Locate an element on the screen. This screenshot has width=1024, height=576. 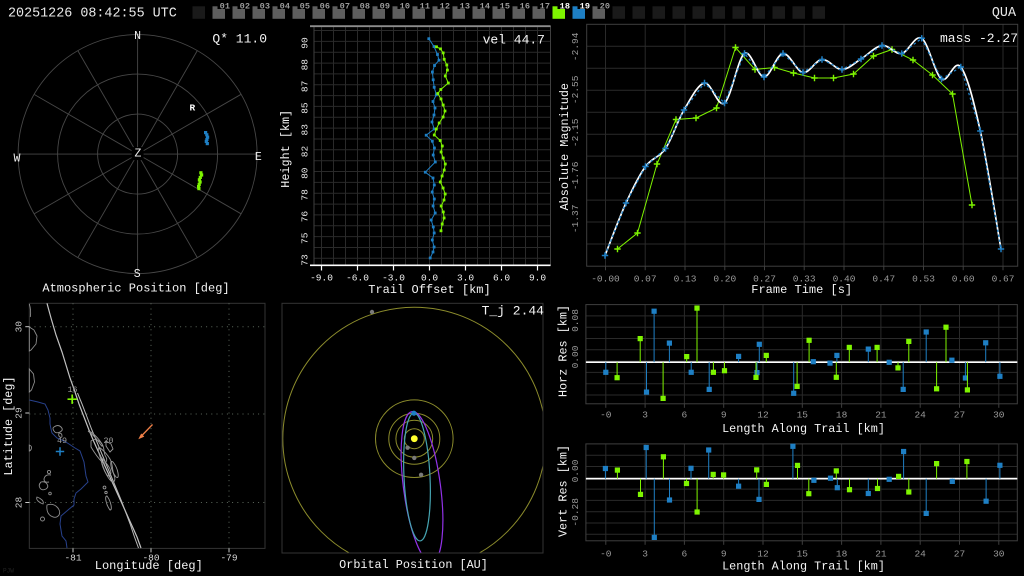
svg-text: 49 is located at coordinates (62, 441).